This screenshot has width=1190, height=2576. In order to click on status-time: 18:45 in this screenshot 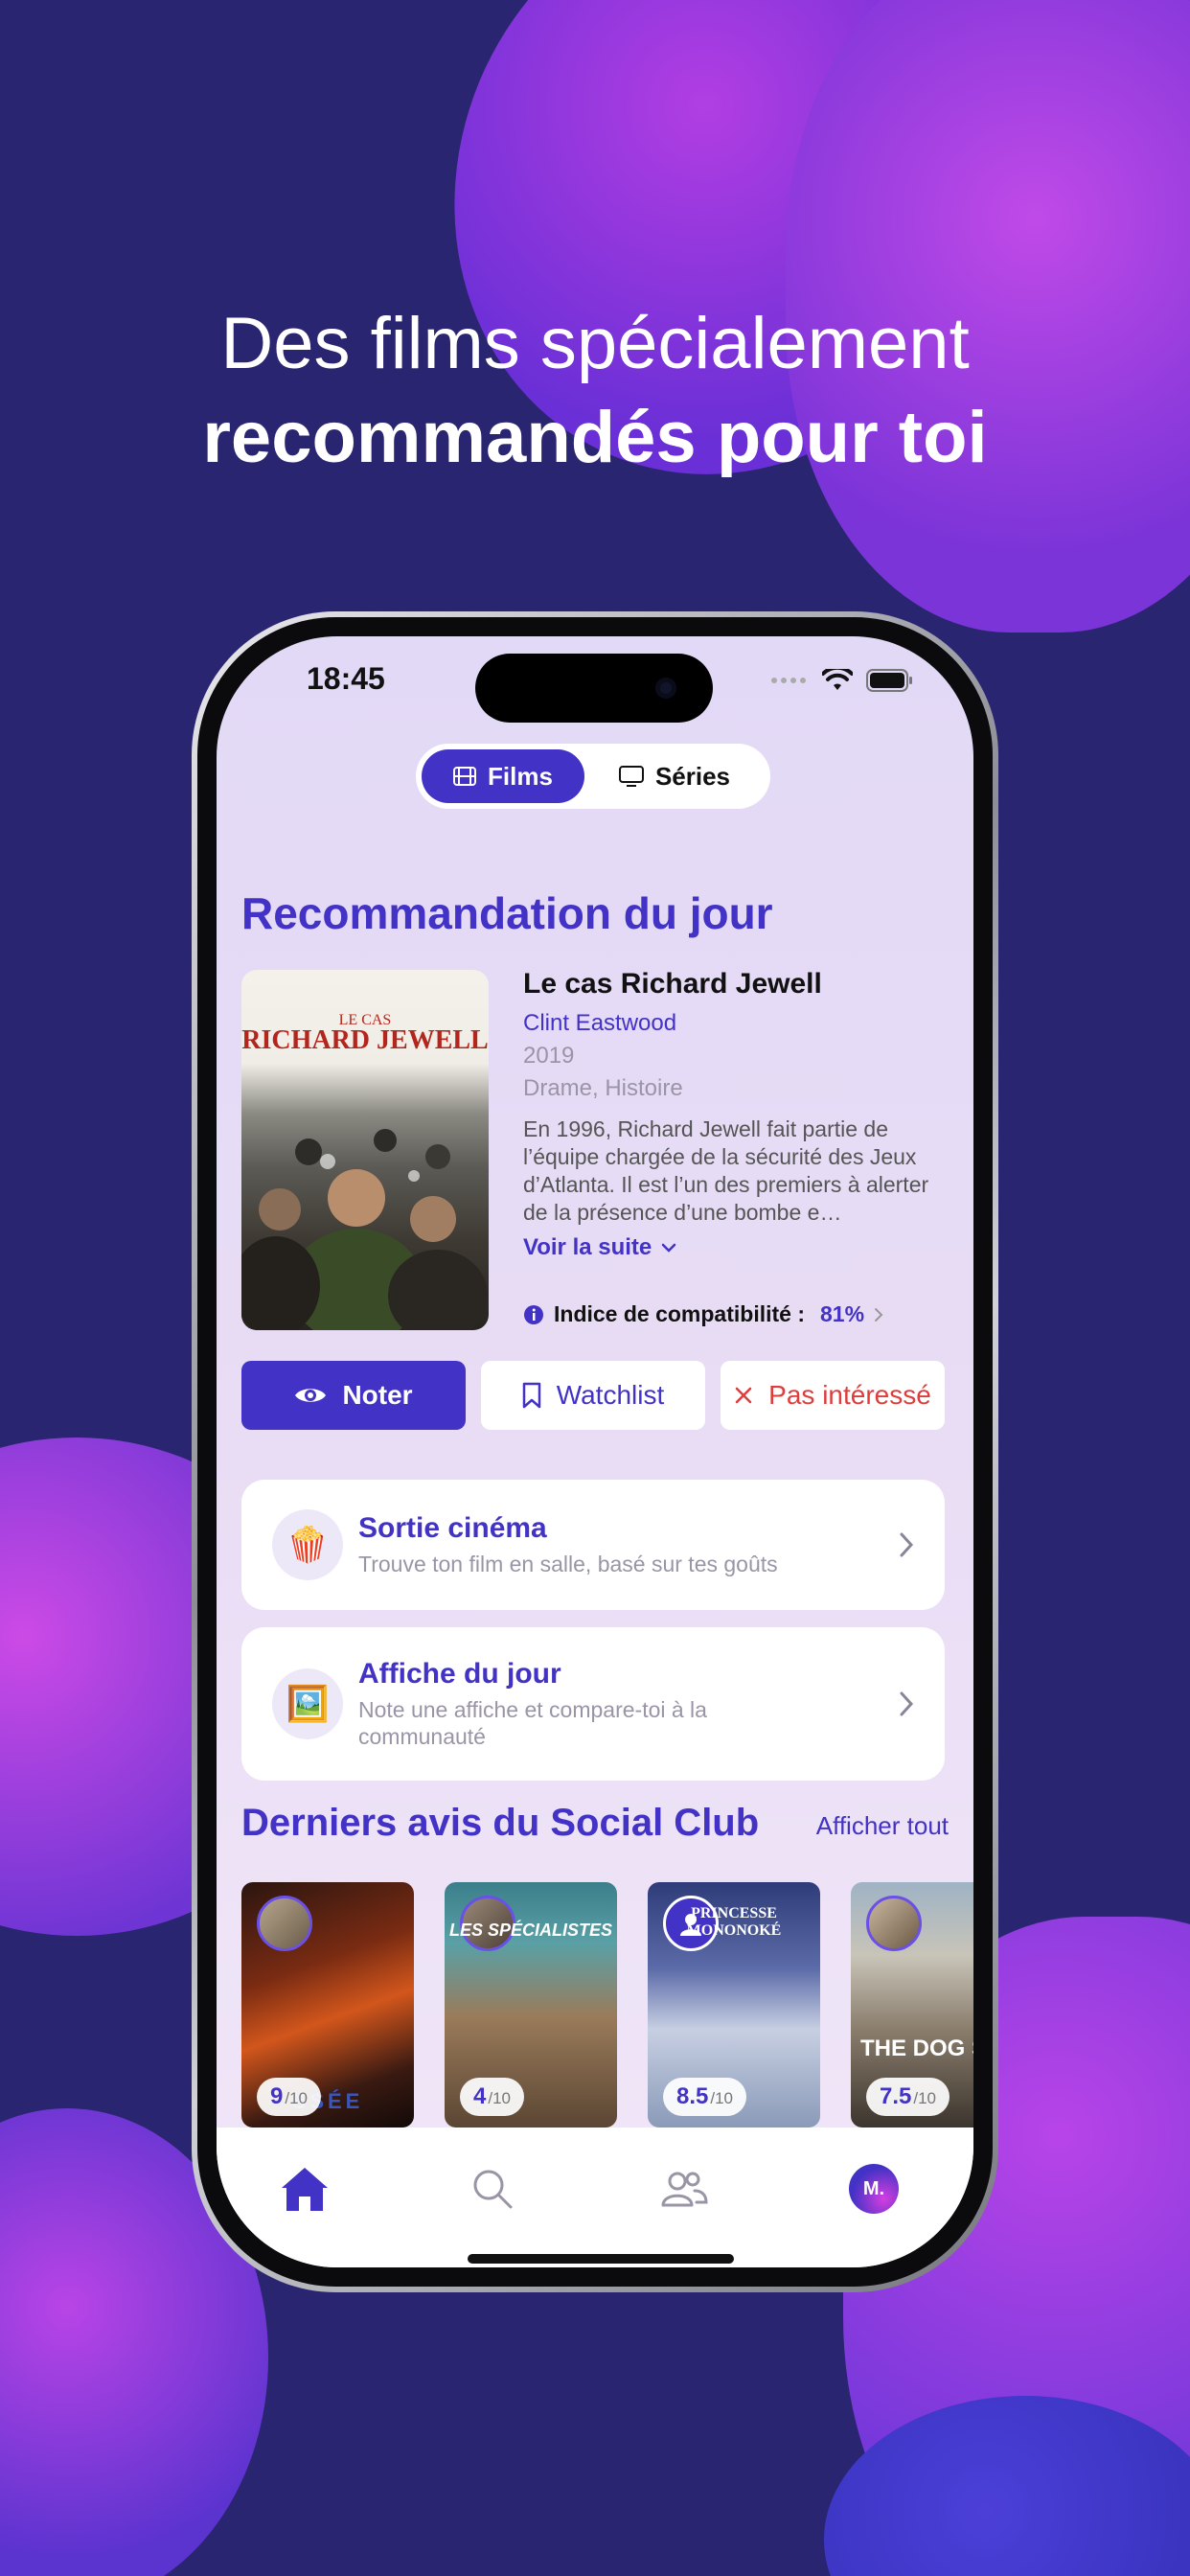, I will do `click(346, 678)`.